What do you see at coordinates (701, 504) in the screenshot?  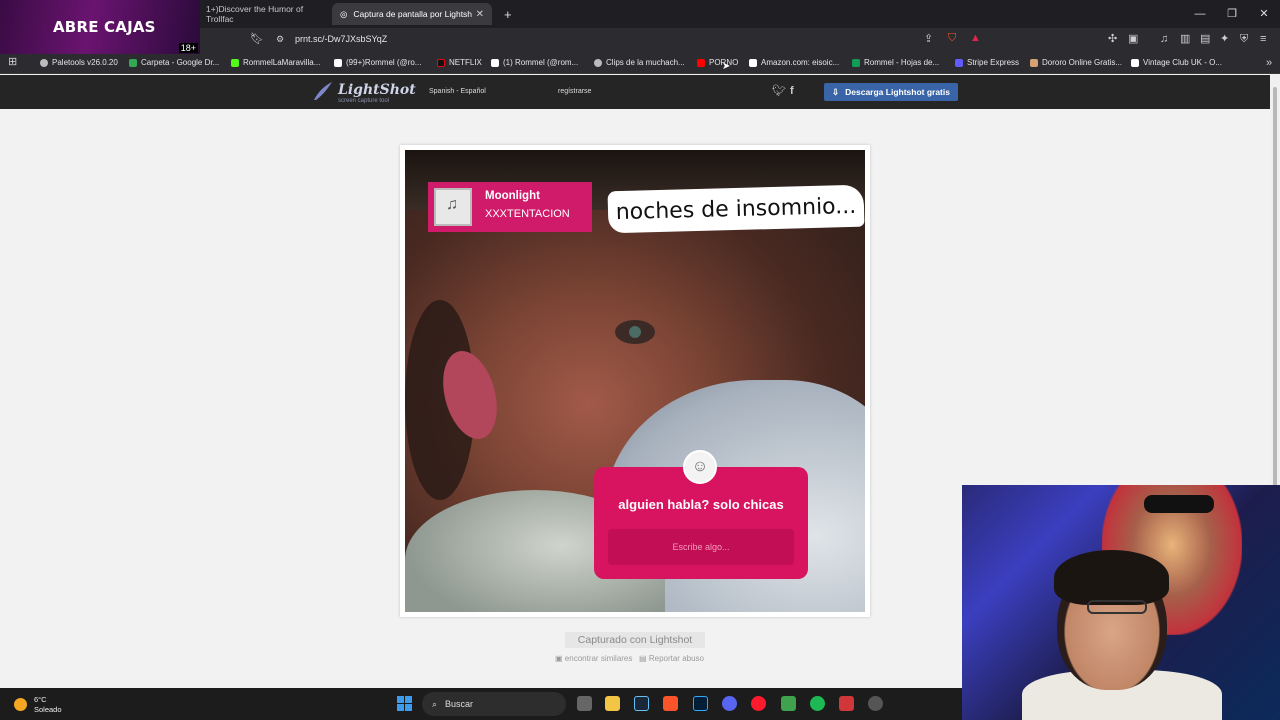 I see `question-text: alguien habla? solo chicas` at bounding box center [701, 504].